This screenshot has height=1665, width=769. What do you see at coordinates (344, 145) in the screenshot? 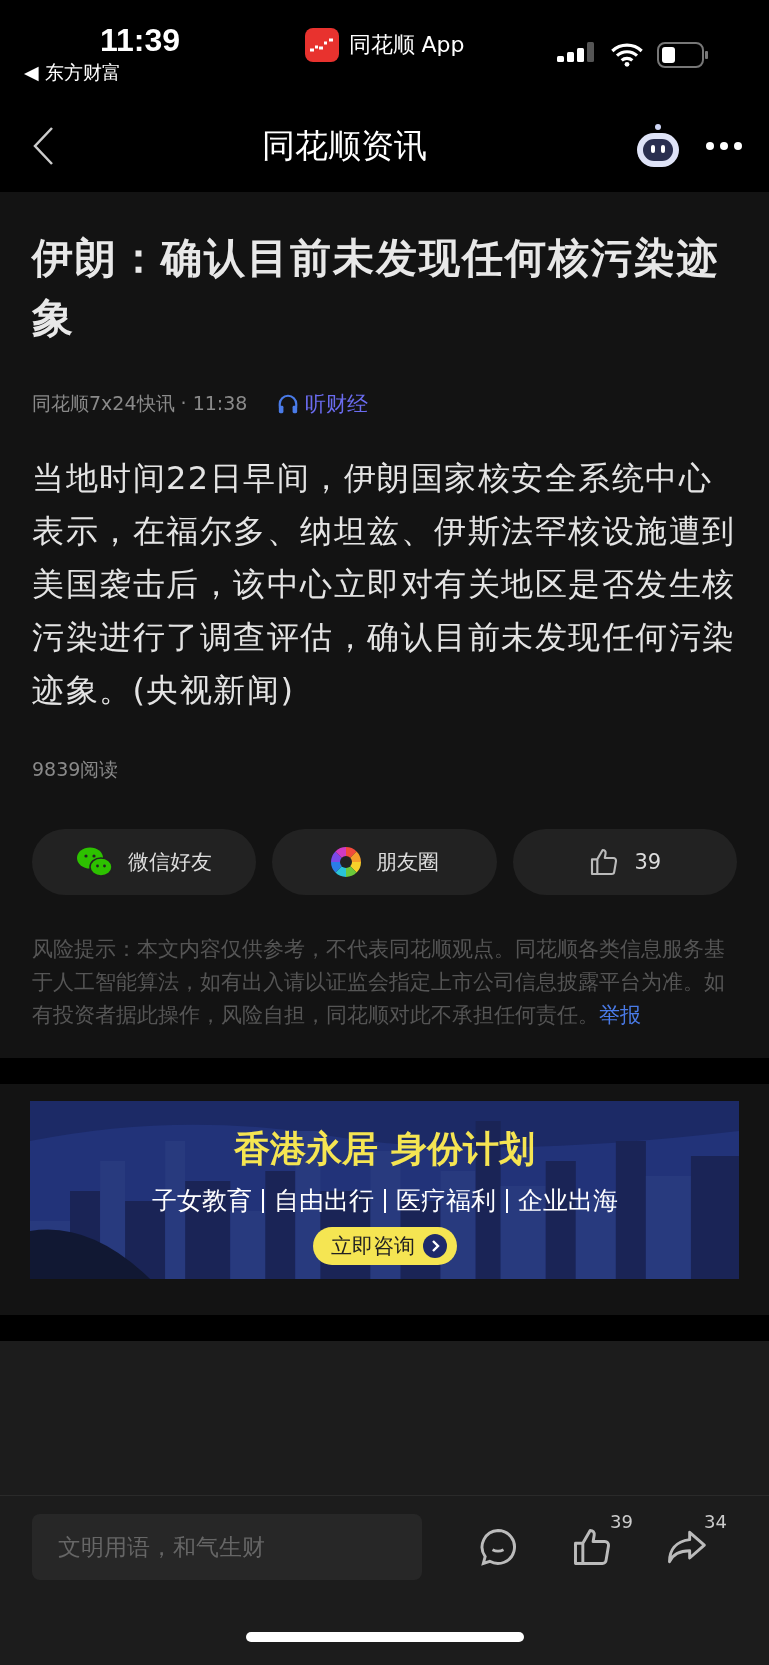
I see `page-title: 同花顺资讯` at bounding box center [344, 145].